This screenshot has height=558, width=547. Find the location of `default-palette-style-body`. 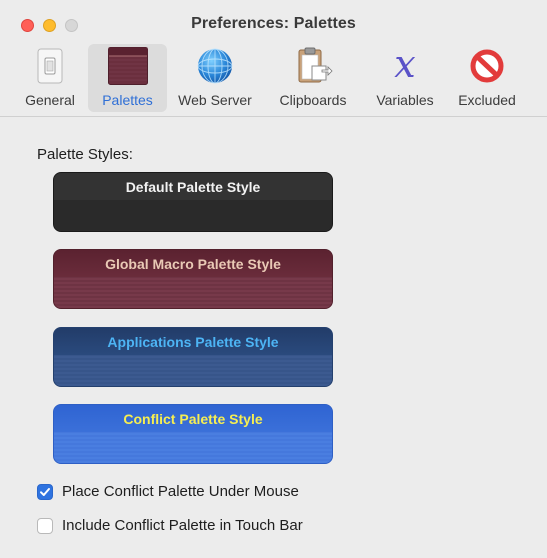

default-palette-style-body is located at coordinates (193, 215).